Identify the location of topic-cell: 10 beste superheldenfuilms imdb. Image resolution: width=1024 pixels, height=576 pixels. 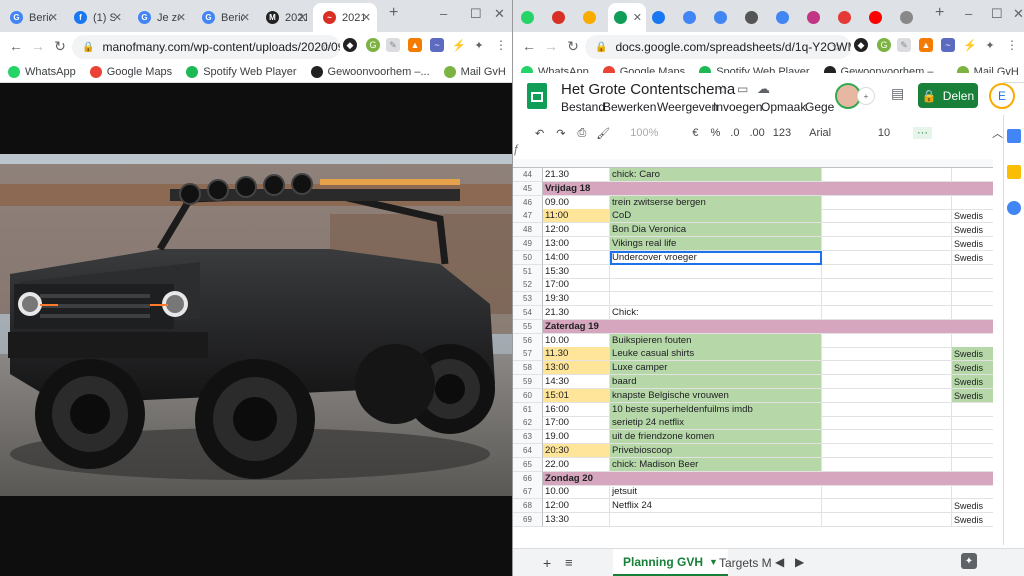
(716, 409).